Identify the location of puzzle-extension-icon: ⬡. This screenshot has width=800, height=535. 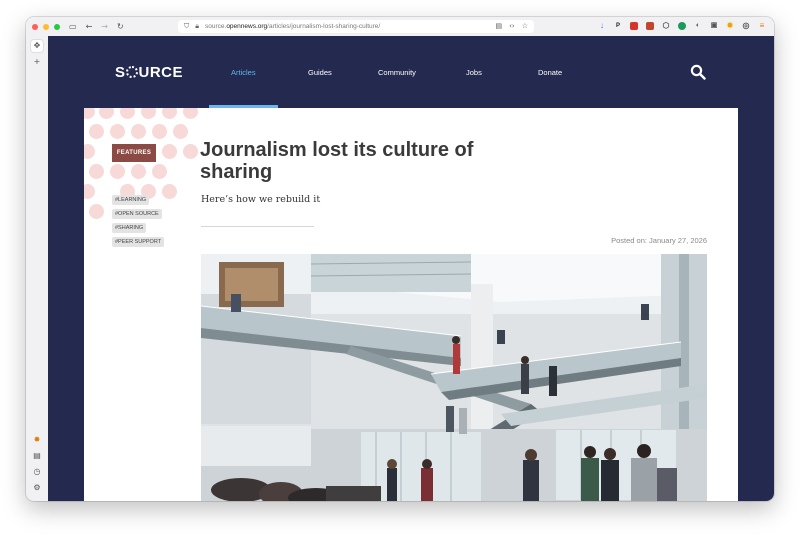
(666, 26).